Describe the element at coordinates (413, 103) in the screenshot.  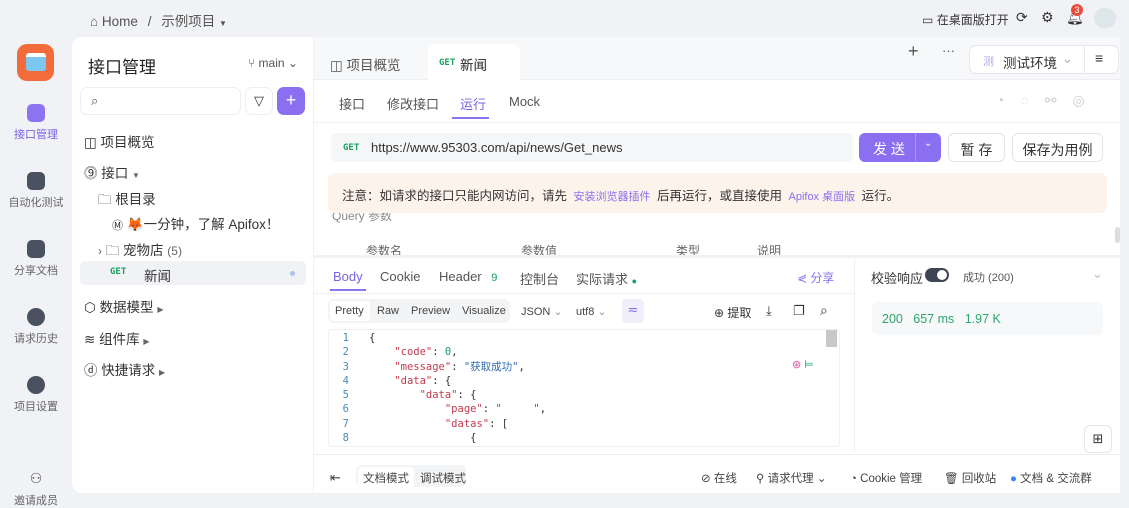
I see `subtab-edit: 修改接口` at that location.